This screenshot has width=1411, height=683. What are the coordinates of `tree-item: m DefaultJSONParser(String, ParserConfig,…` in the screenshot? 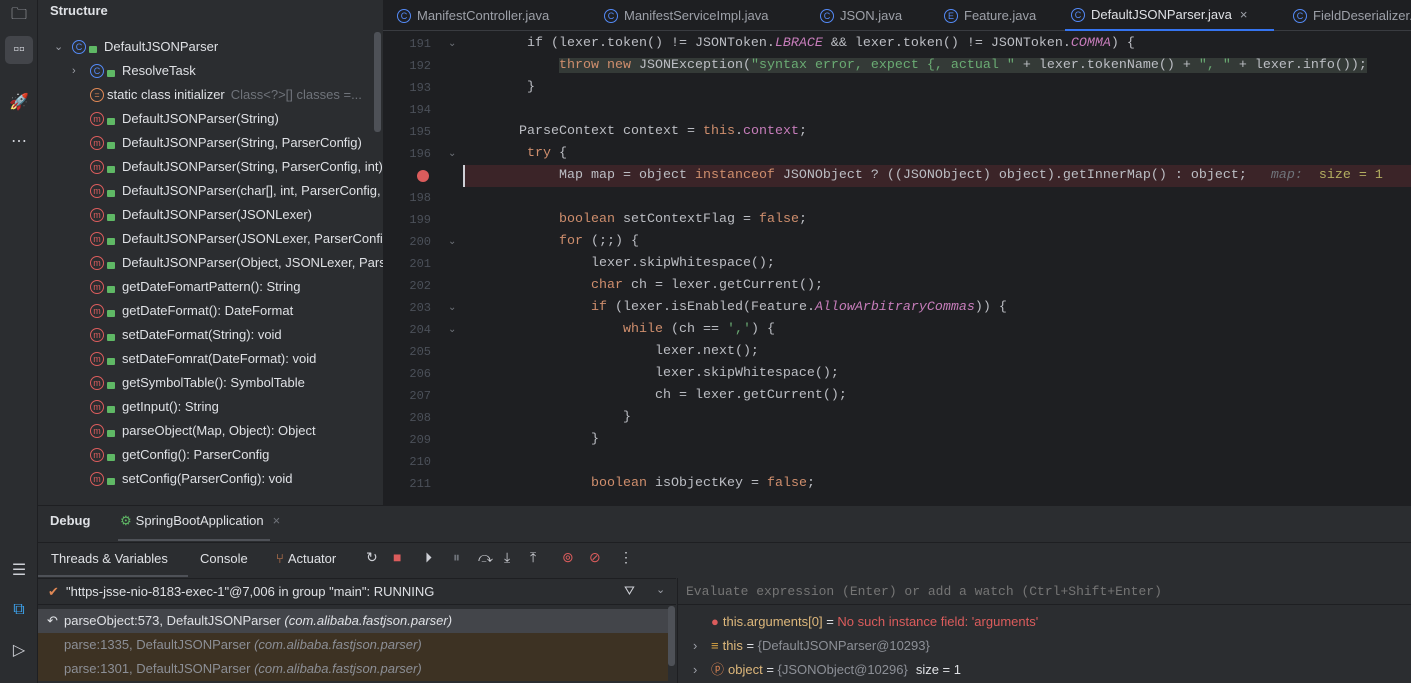 It's located at (236, 167).